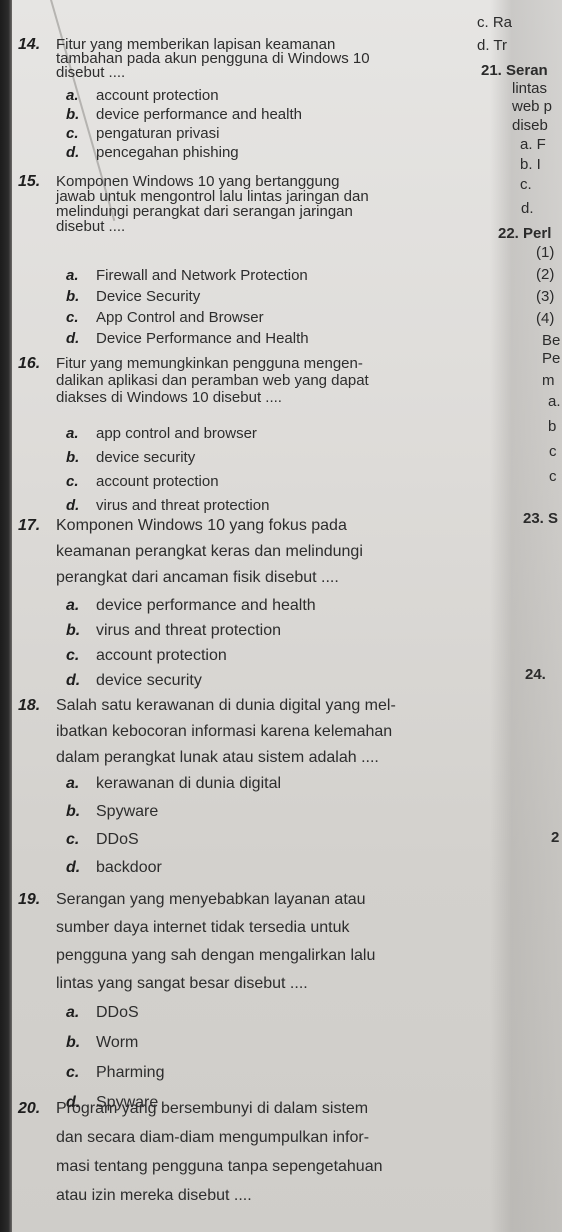 The image size is (562, 1232). What do you see at coordinates (29, 1108) in the screenshot?
I see `question-number: 20.` at bounding box center [29, 1108].